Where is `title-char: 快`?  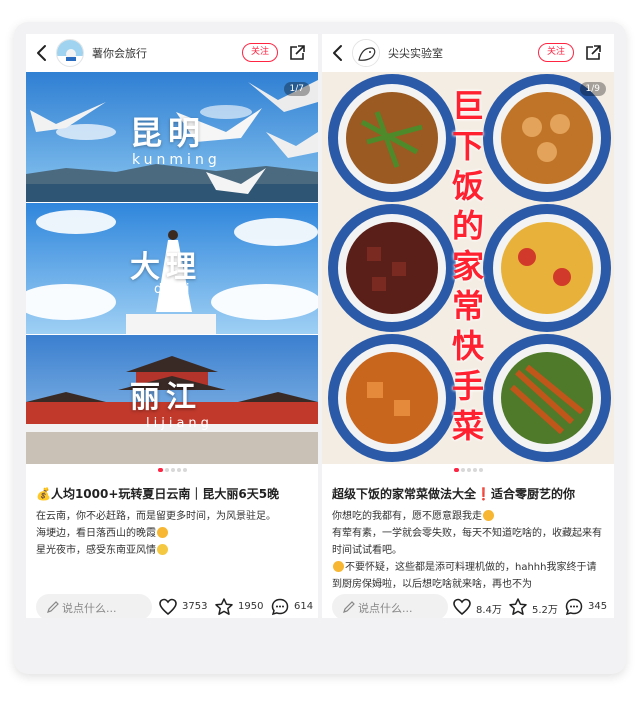 title-char: 快 is located at coordinates (467, 346).